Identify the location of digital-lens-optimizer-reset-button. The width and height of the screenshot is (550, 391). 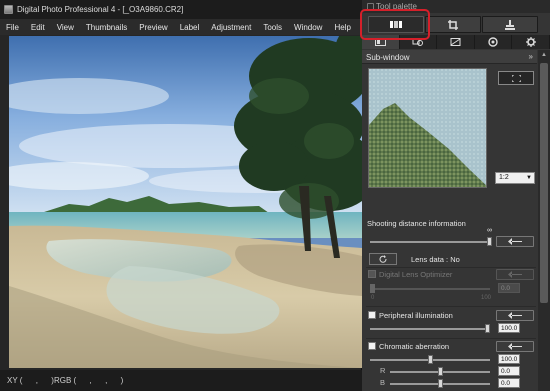
(515, 274).